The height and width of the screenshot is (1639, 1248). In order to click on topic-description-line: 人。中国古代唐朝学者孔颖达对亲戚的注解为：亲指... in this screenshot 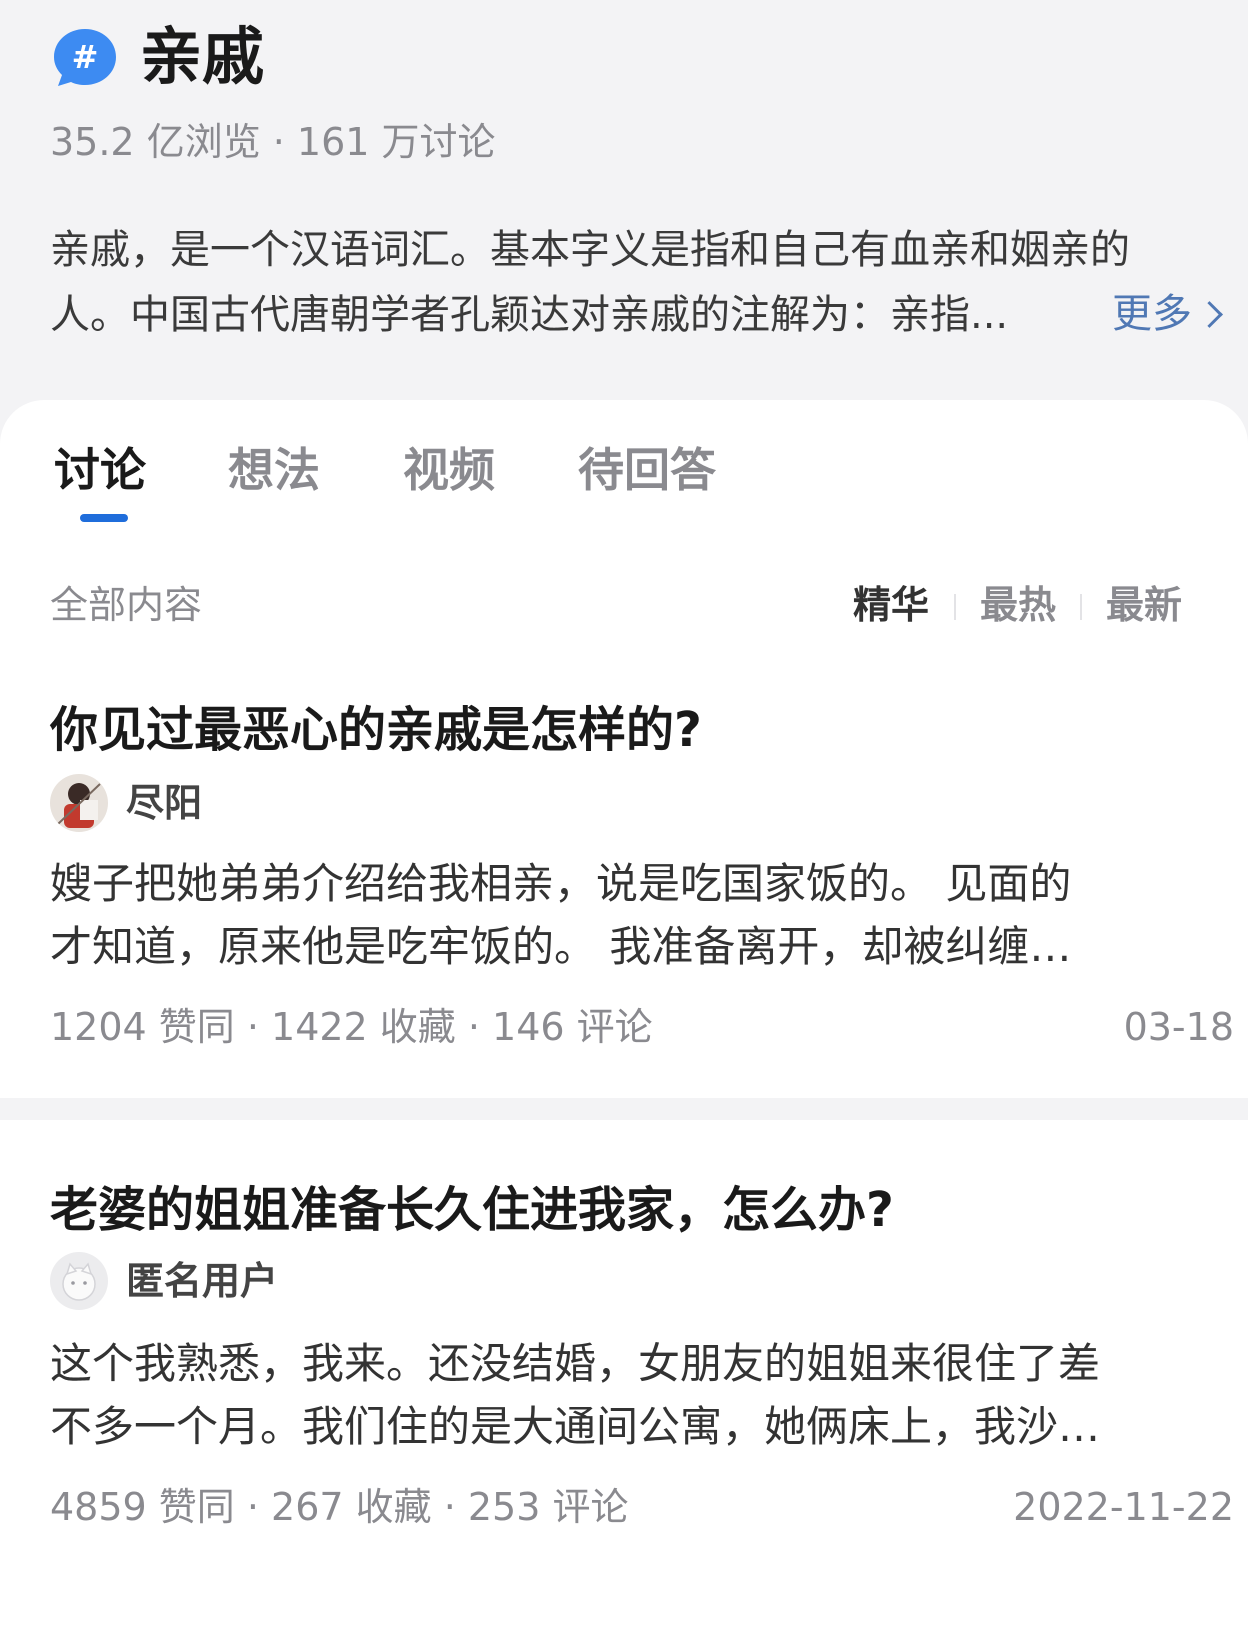, I will do `click(529, 315)`.